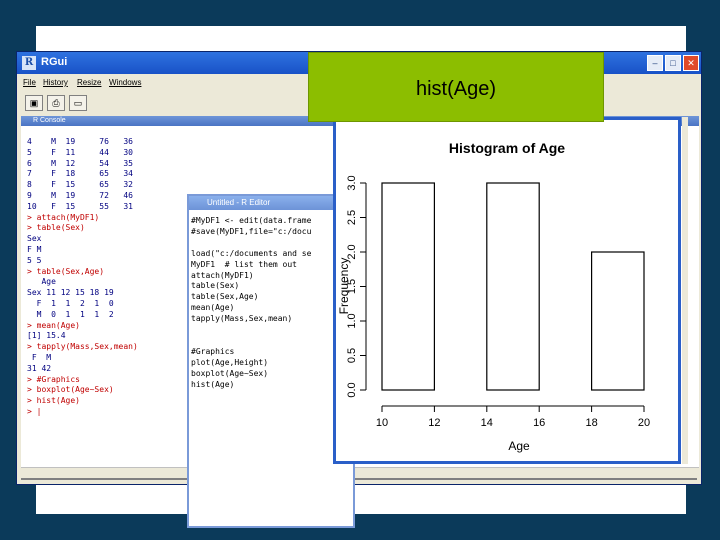  Describe the element at coordinates (213, 308) in the screenshot. I see `editor-line: mean(Age)` at that location.